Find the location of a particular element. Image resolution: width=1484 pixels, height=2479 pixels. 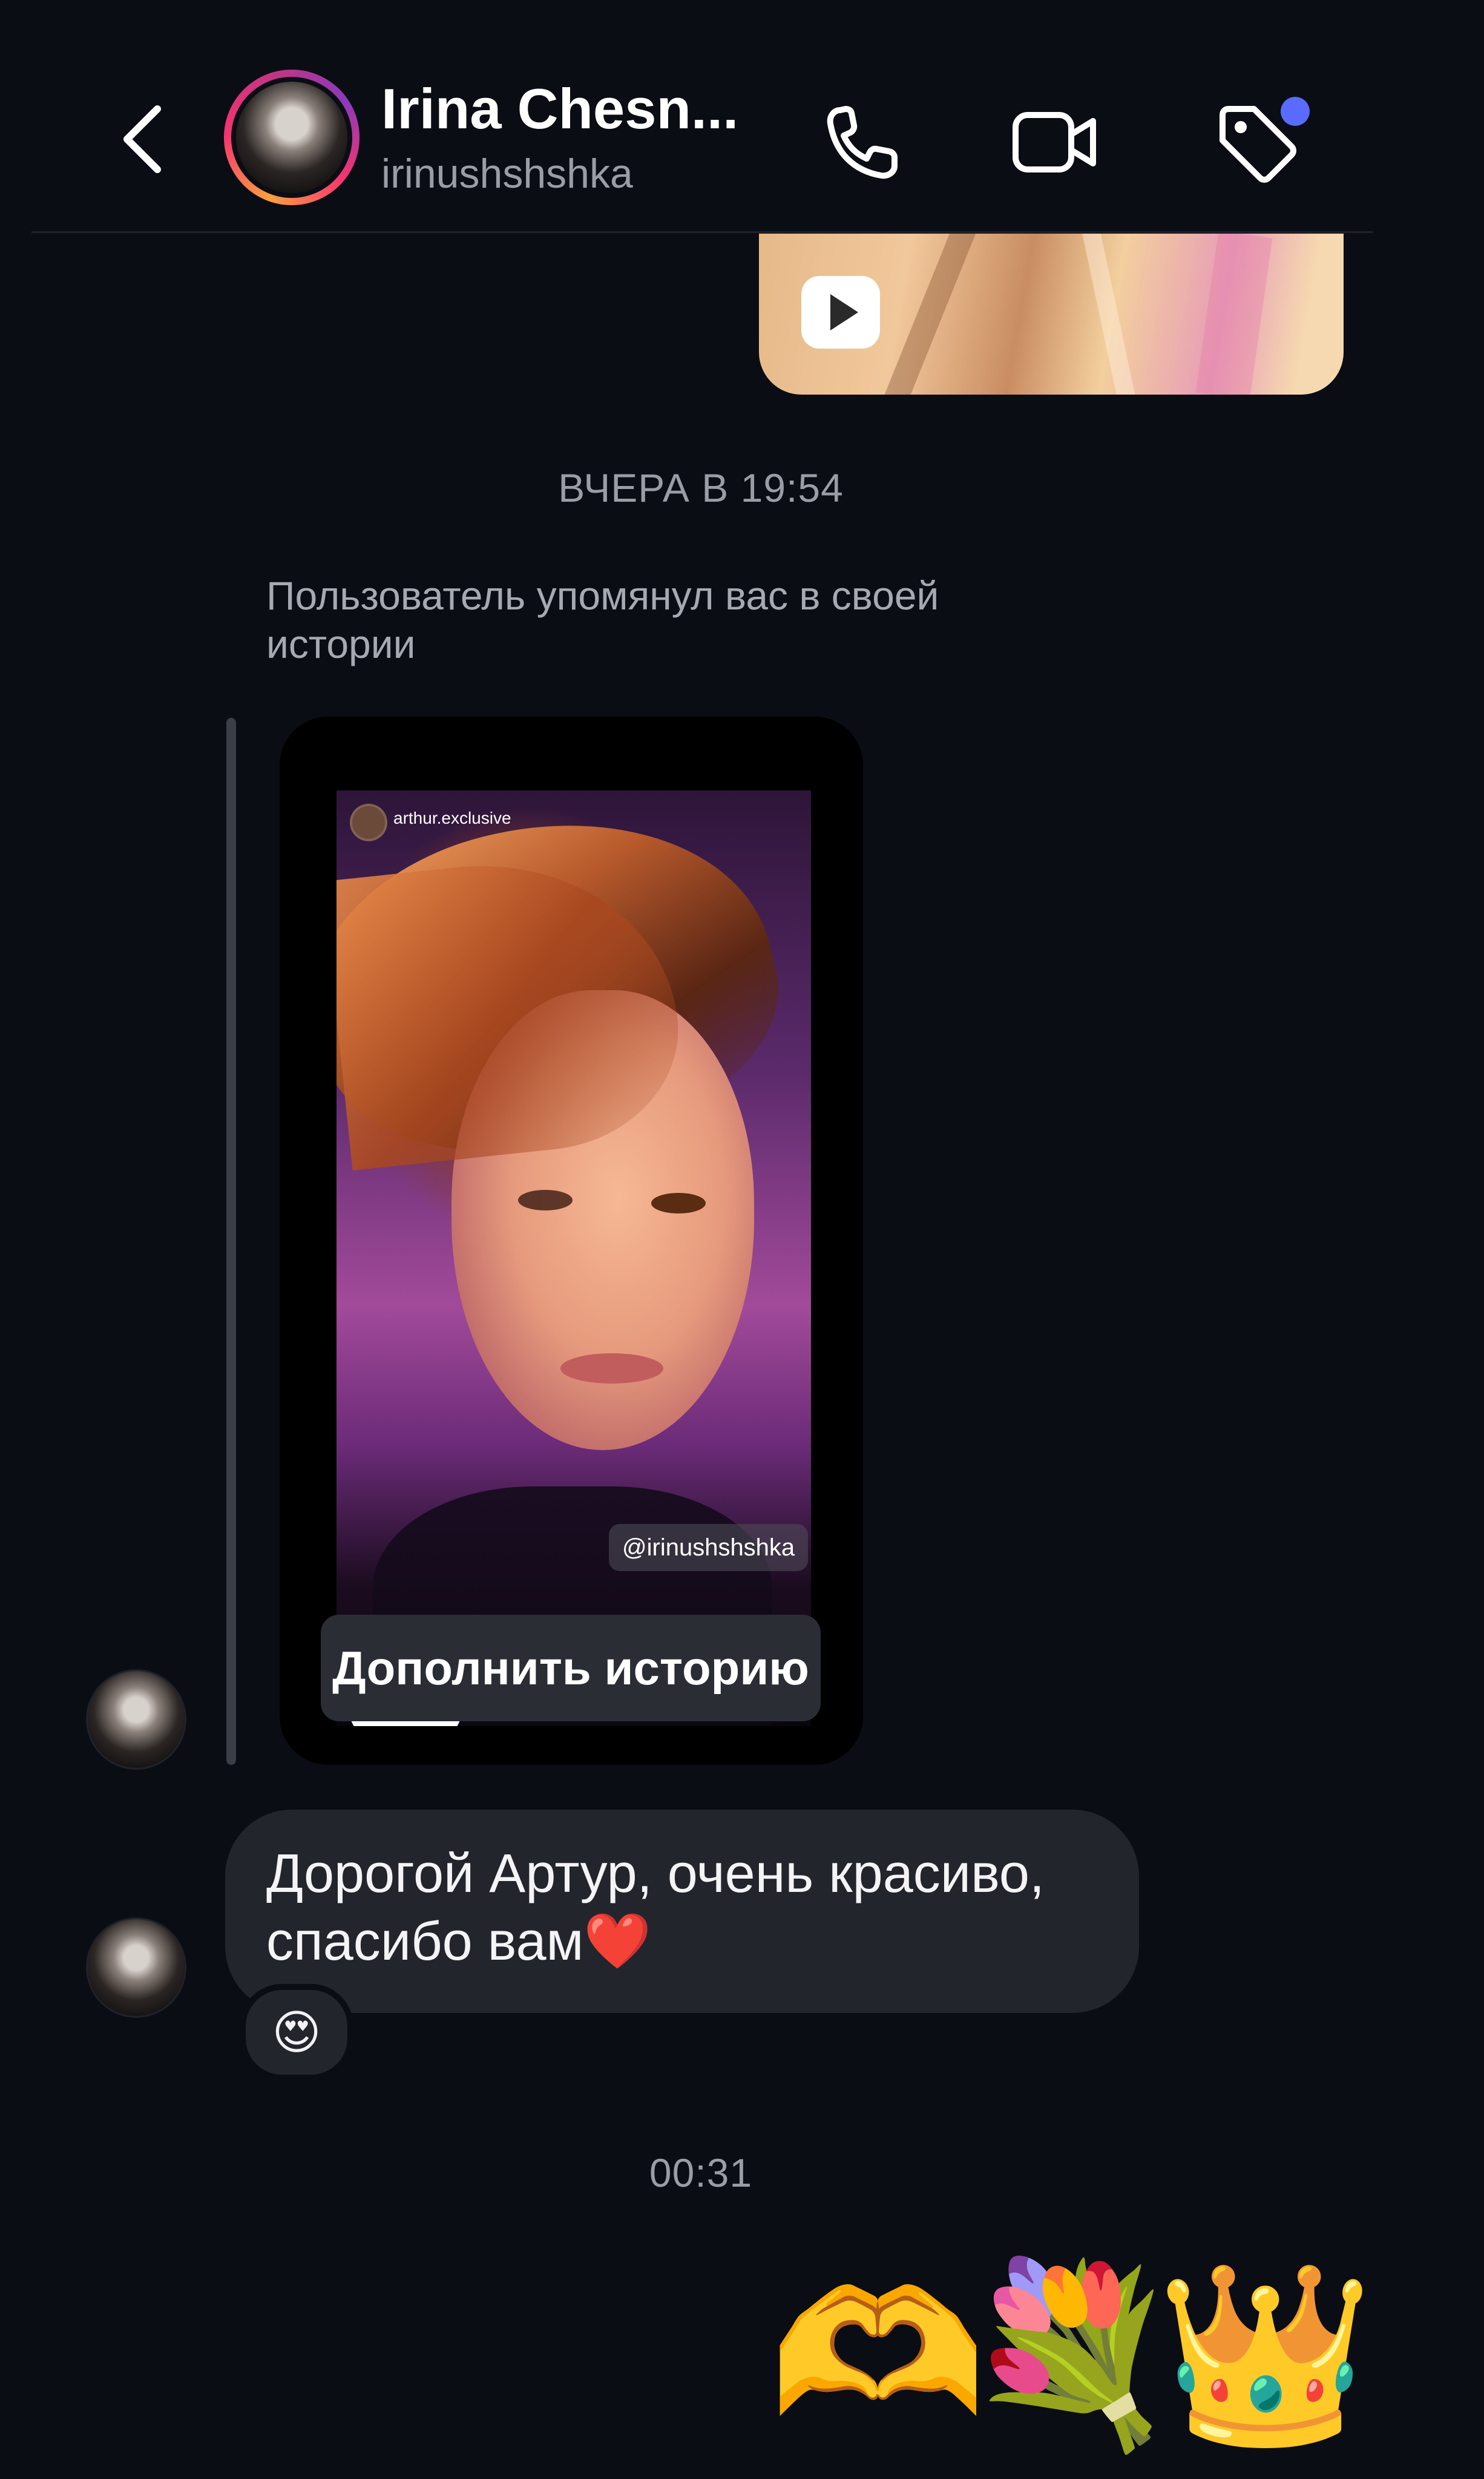

timestamp-late: 00:31 is located at coordinates (701, 2172).